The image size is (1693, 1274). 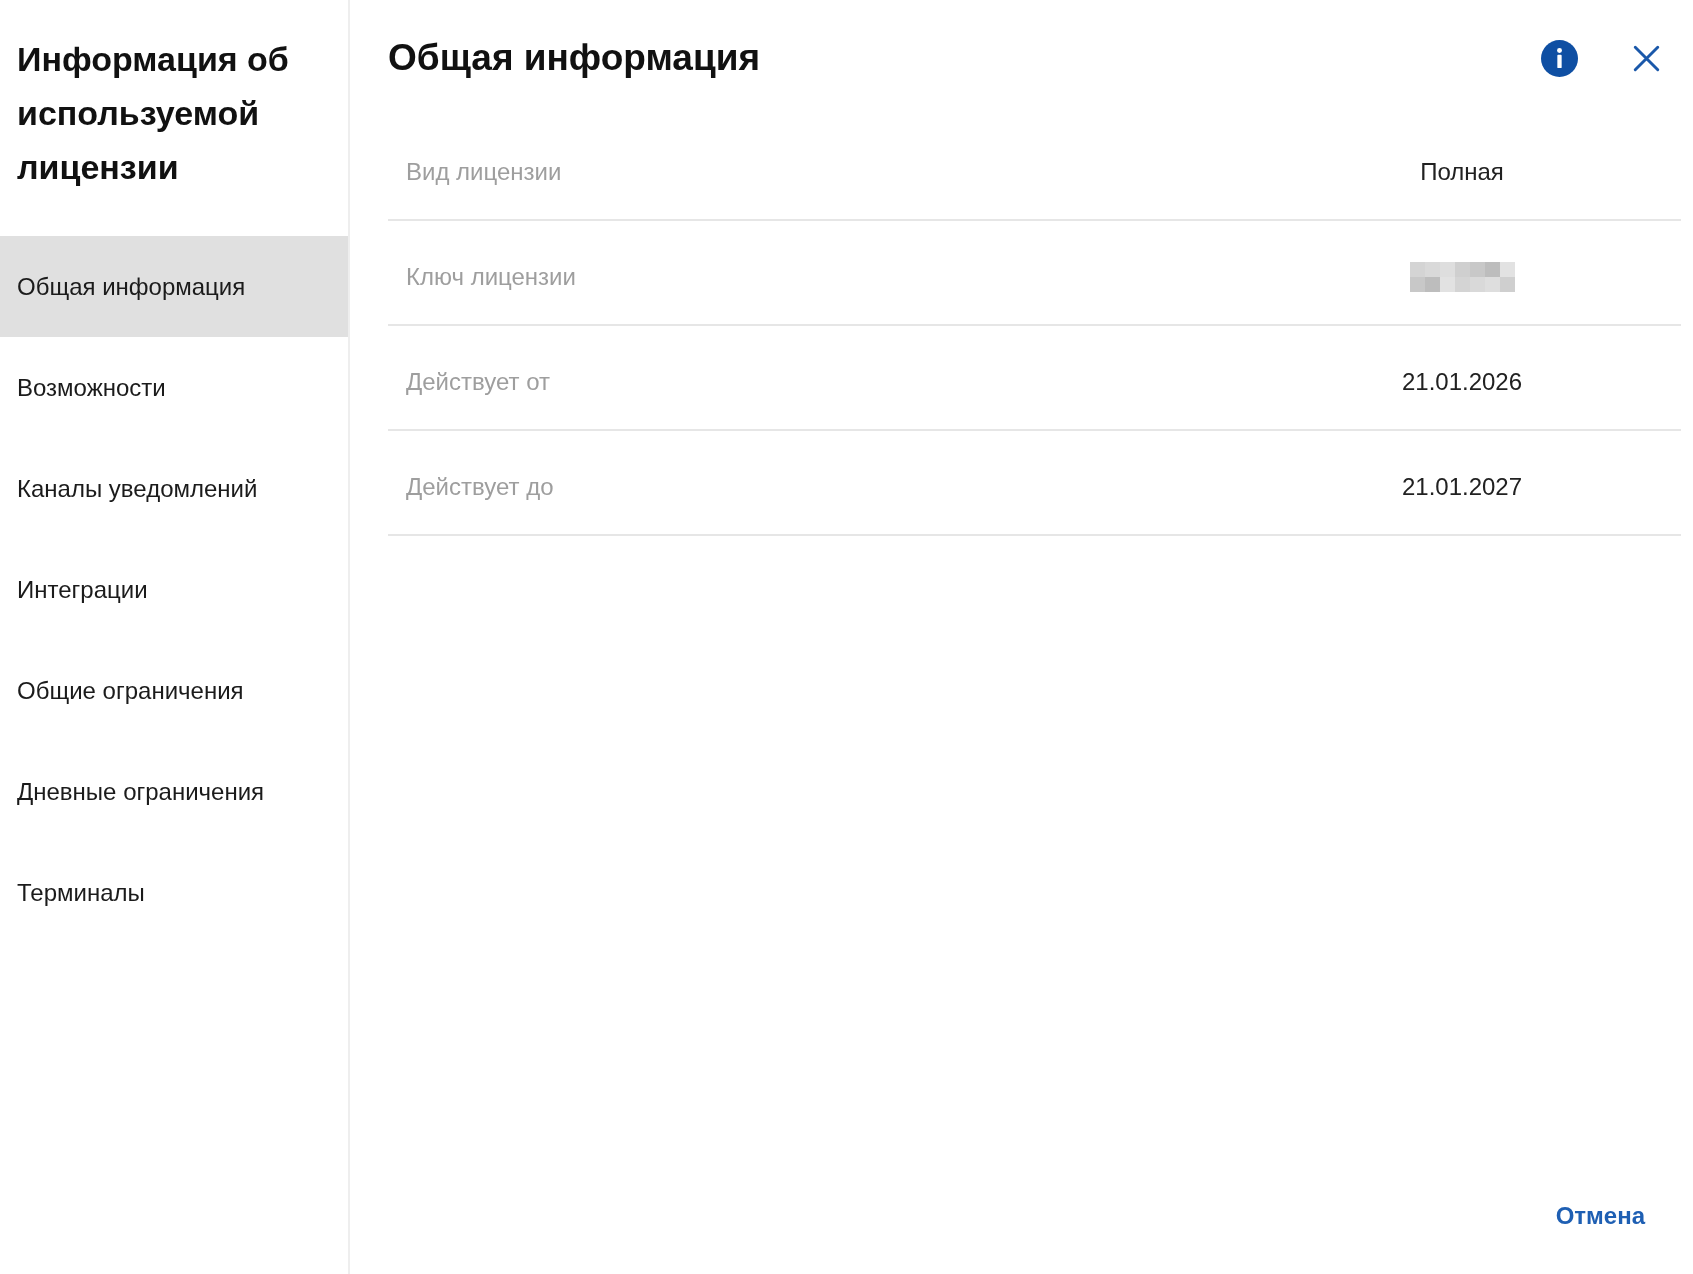 I want to click on page-title: Общая информация, so click(x=574, y=58).